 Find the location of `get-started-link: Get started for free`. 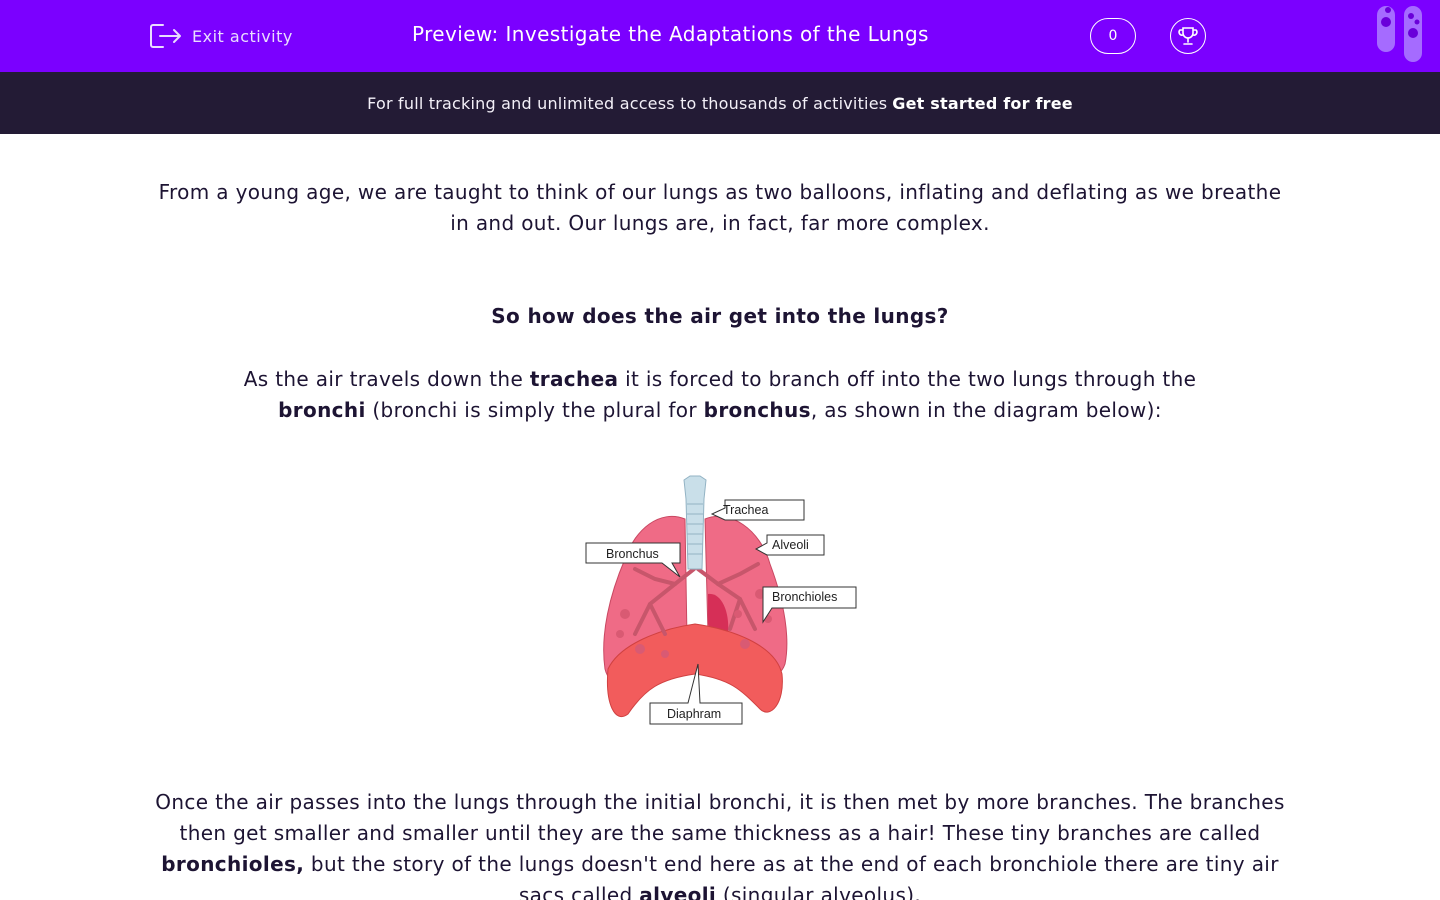

get-started-link: Get started for free is located at coordinates (982, 103).